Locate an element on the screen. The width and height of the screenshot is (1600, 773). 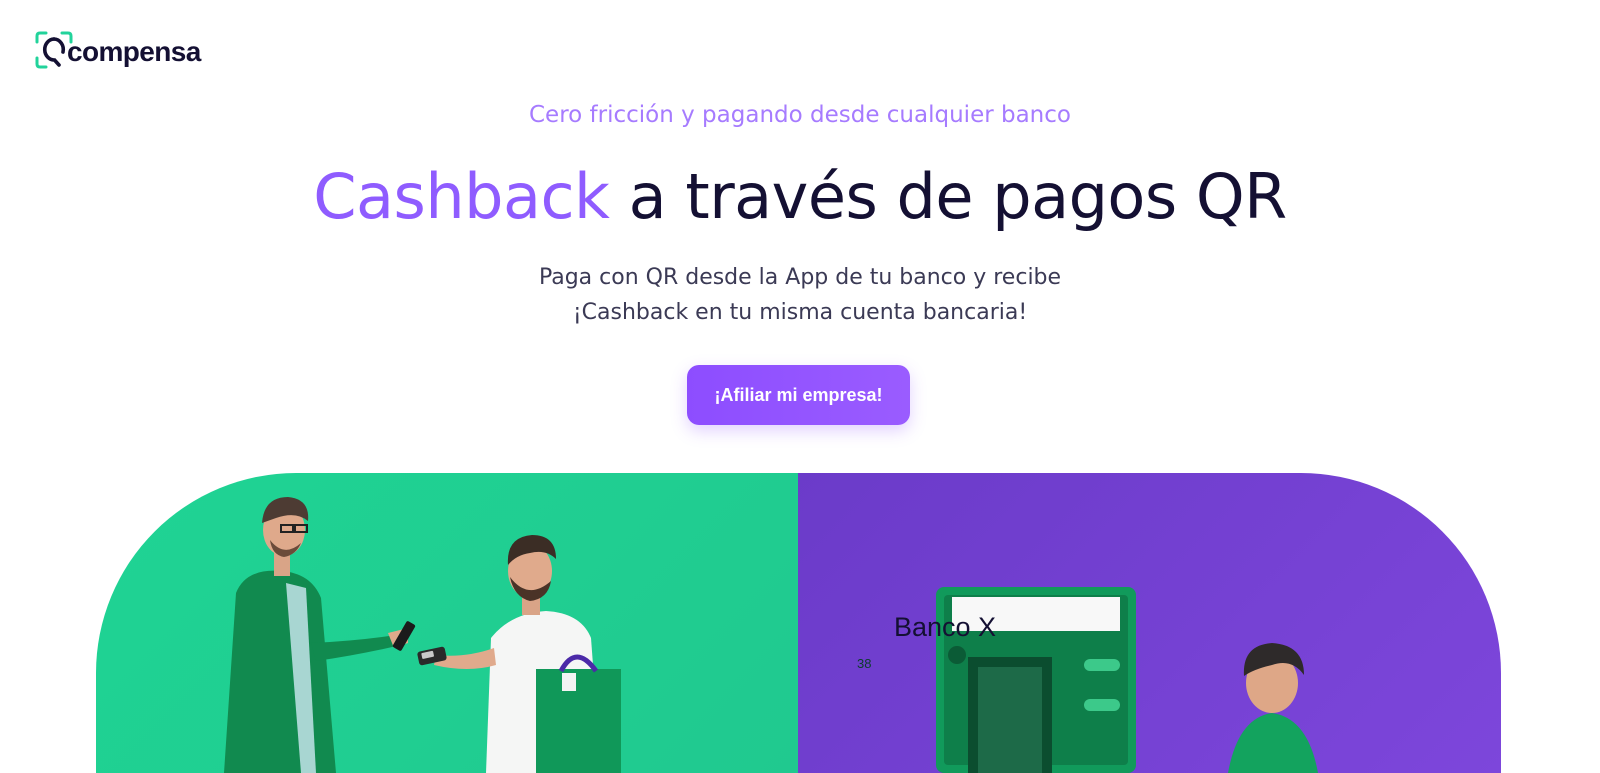
payment-scene-illustration is located at coordinates (422, 635).